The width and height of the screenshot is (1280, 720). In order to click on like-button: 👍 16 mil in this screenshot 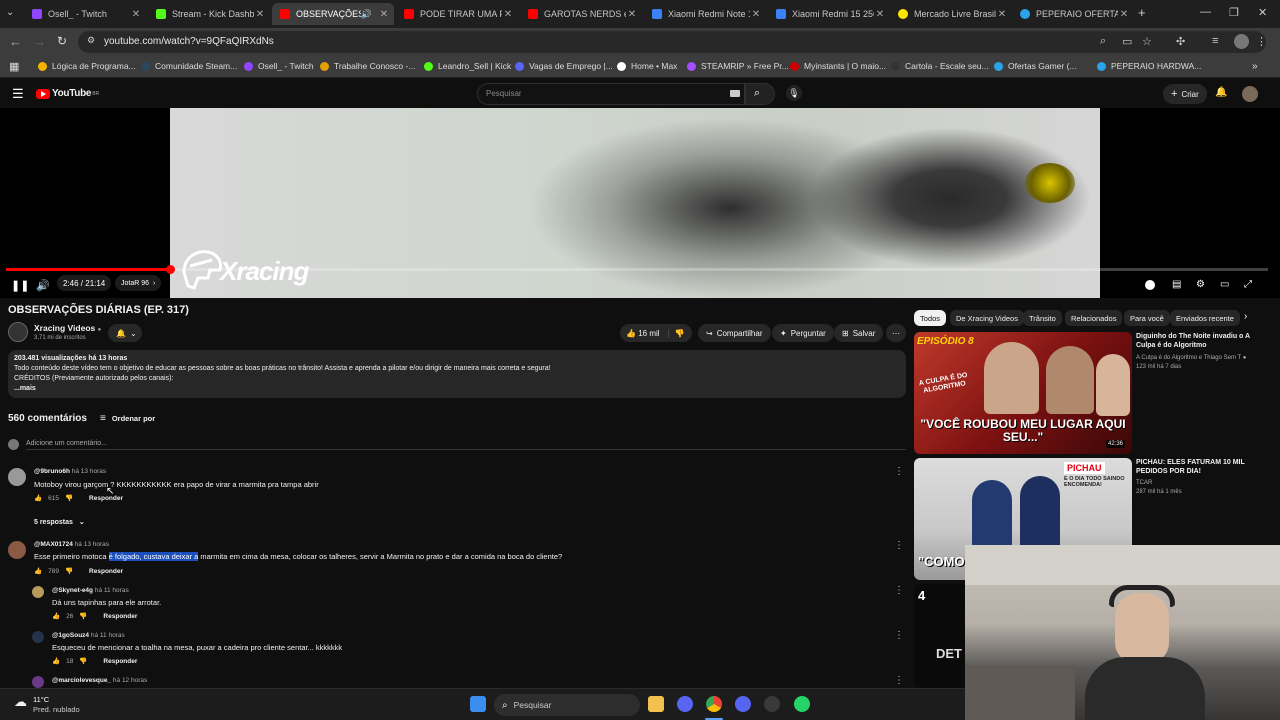, I will do `click(640, 333)`.